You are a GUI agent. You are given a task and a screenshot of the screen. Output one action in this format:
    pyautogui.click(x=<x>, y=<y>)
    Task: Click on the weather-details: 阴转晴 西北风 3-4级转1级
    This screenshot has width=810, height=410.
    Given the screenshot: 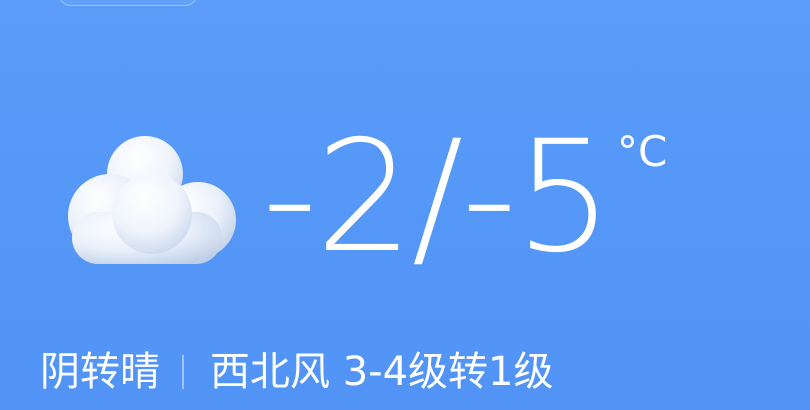 What is the action you would take?
    pyautogui.click(x=297, y=372)
    